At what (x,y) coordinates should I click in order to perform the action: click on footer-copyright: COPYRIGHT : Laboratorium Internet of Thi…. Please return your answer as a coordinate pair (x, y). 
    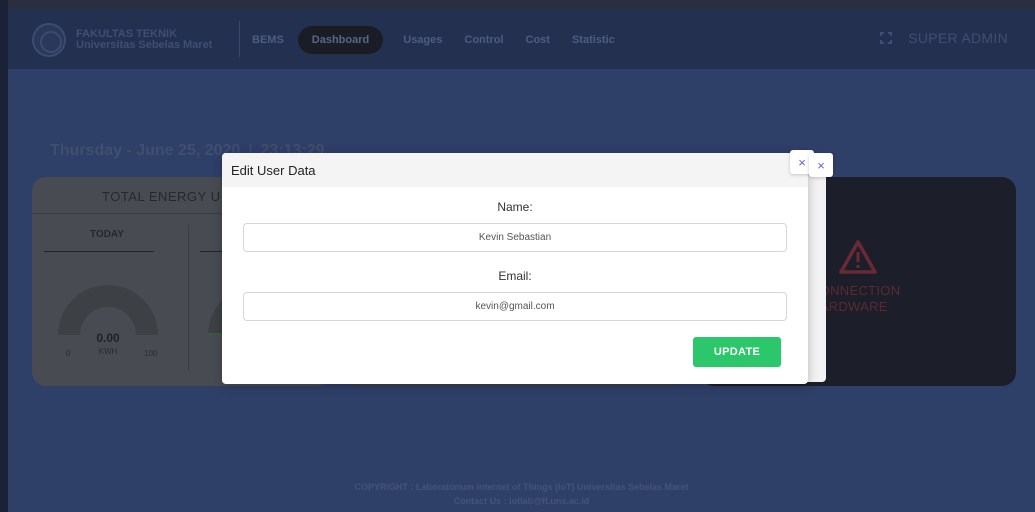
    Looking at the image, I should click on (521, 487).